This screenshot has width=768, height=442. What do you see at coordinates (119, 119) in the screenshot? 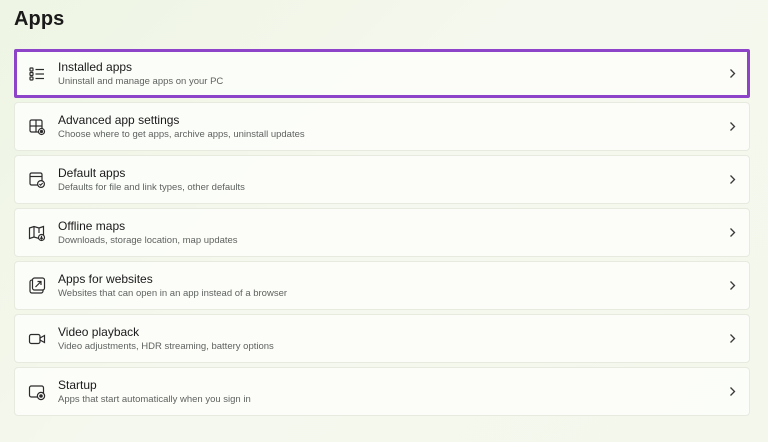
I see `settings-item-title: Advanced app settings` at bounding box center [119, 119].